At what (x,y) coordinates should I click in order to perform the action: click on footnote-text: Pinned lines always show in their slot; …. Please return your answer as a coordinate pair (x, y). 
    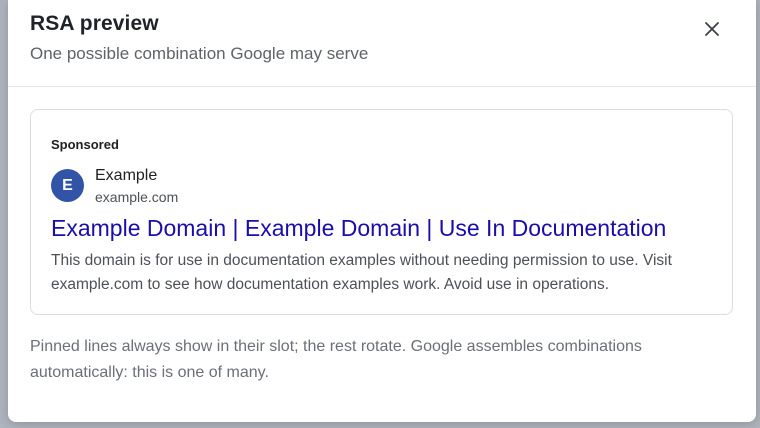
    Looking at the image, I should click on (336, 359).